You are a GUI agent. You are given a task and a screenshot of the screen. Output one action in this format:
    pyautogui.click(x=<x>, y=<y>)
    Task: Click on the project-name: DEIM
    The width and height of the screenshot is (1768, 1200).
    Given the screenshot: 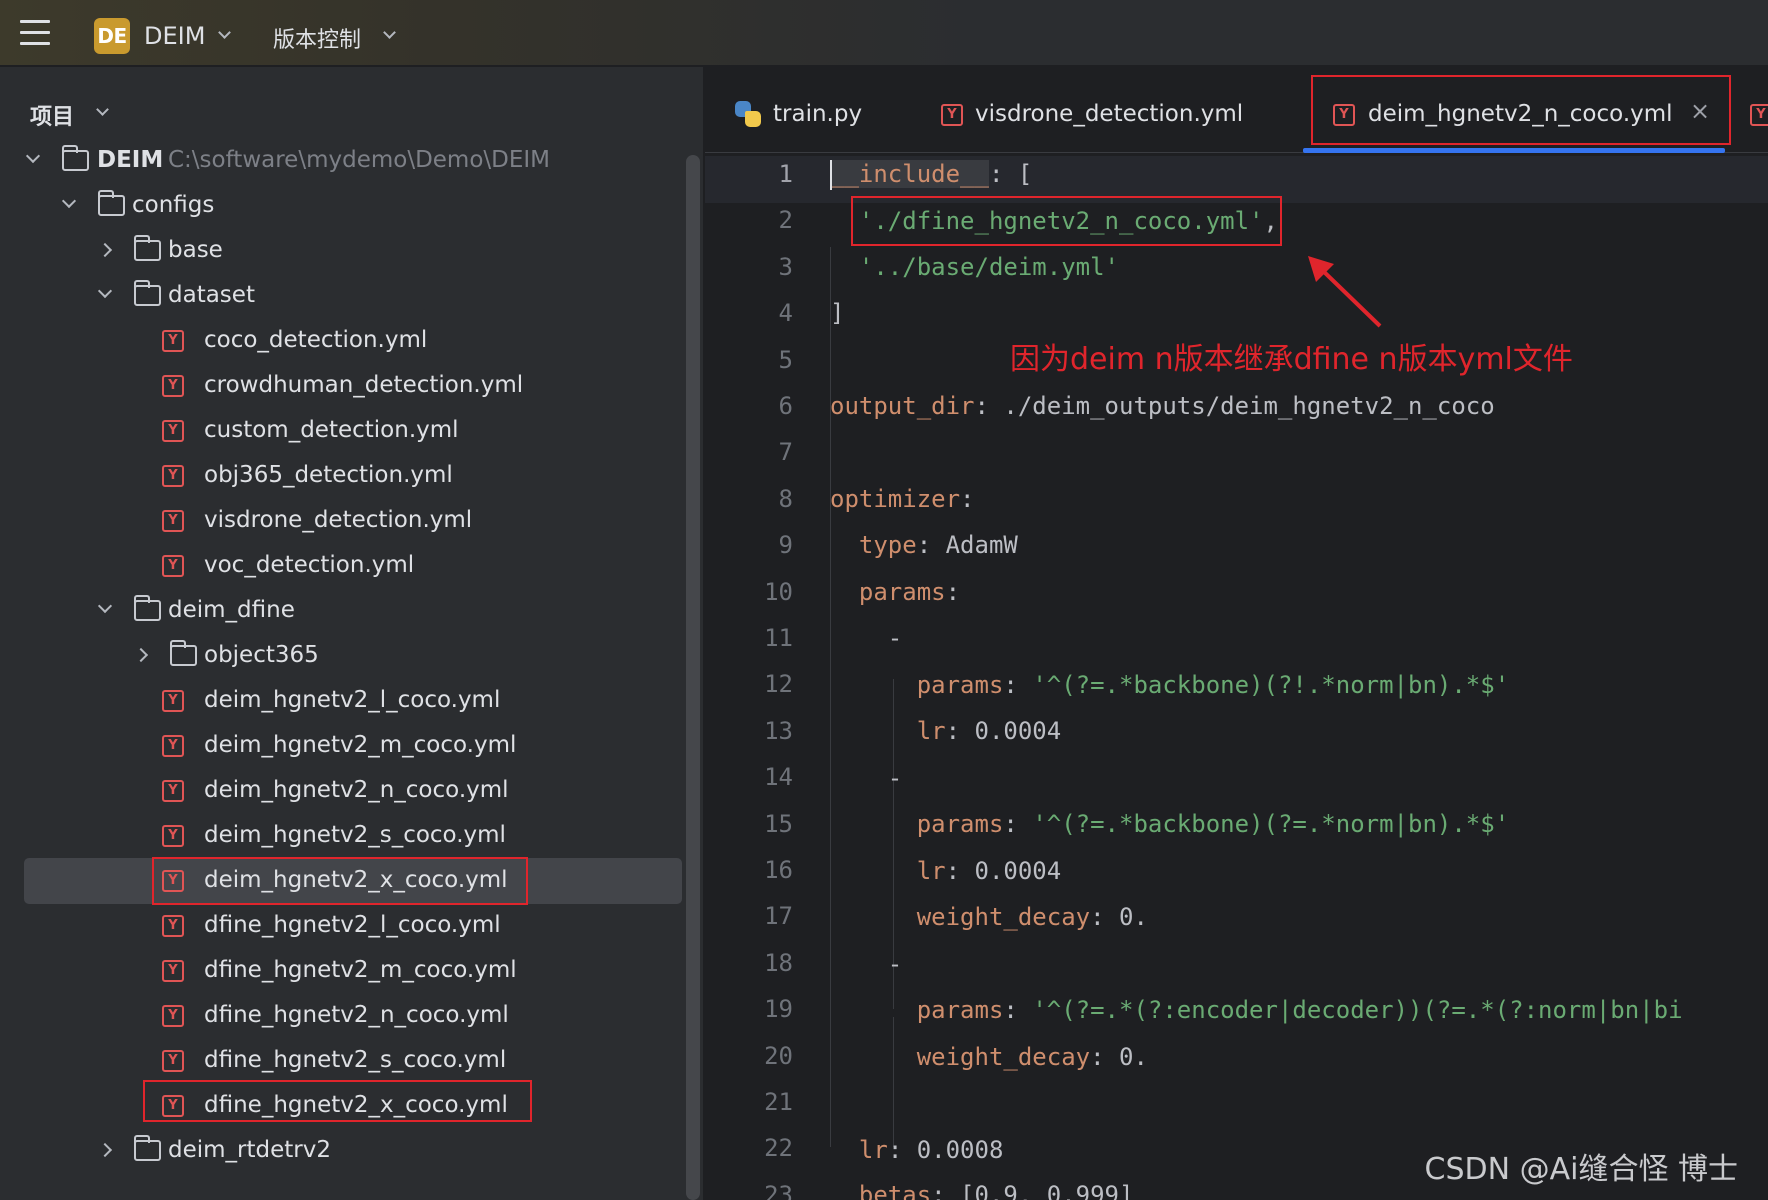 What is the action you would take?
    pyautogui.click(x=174, y=36)
    